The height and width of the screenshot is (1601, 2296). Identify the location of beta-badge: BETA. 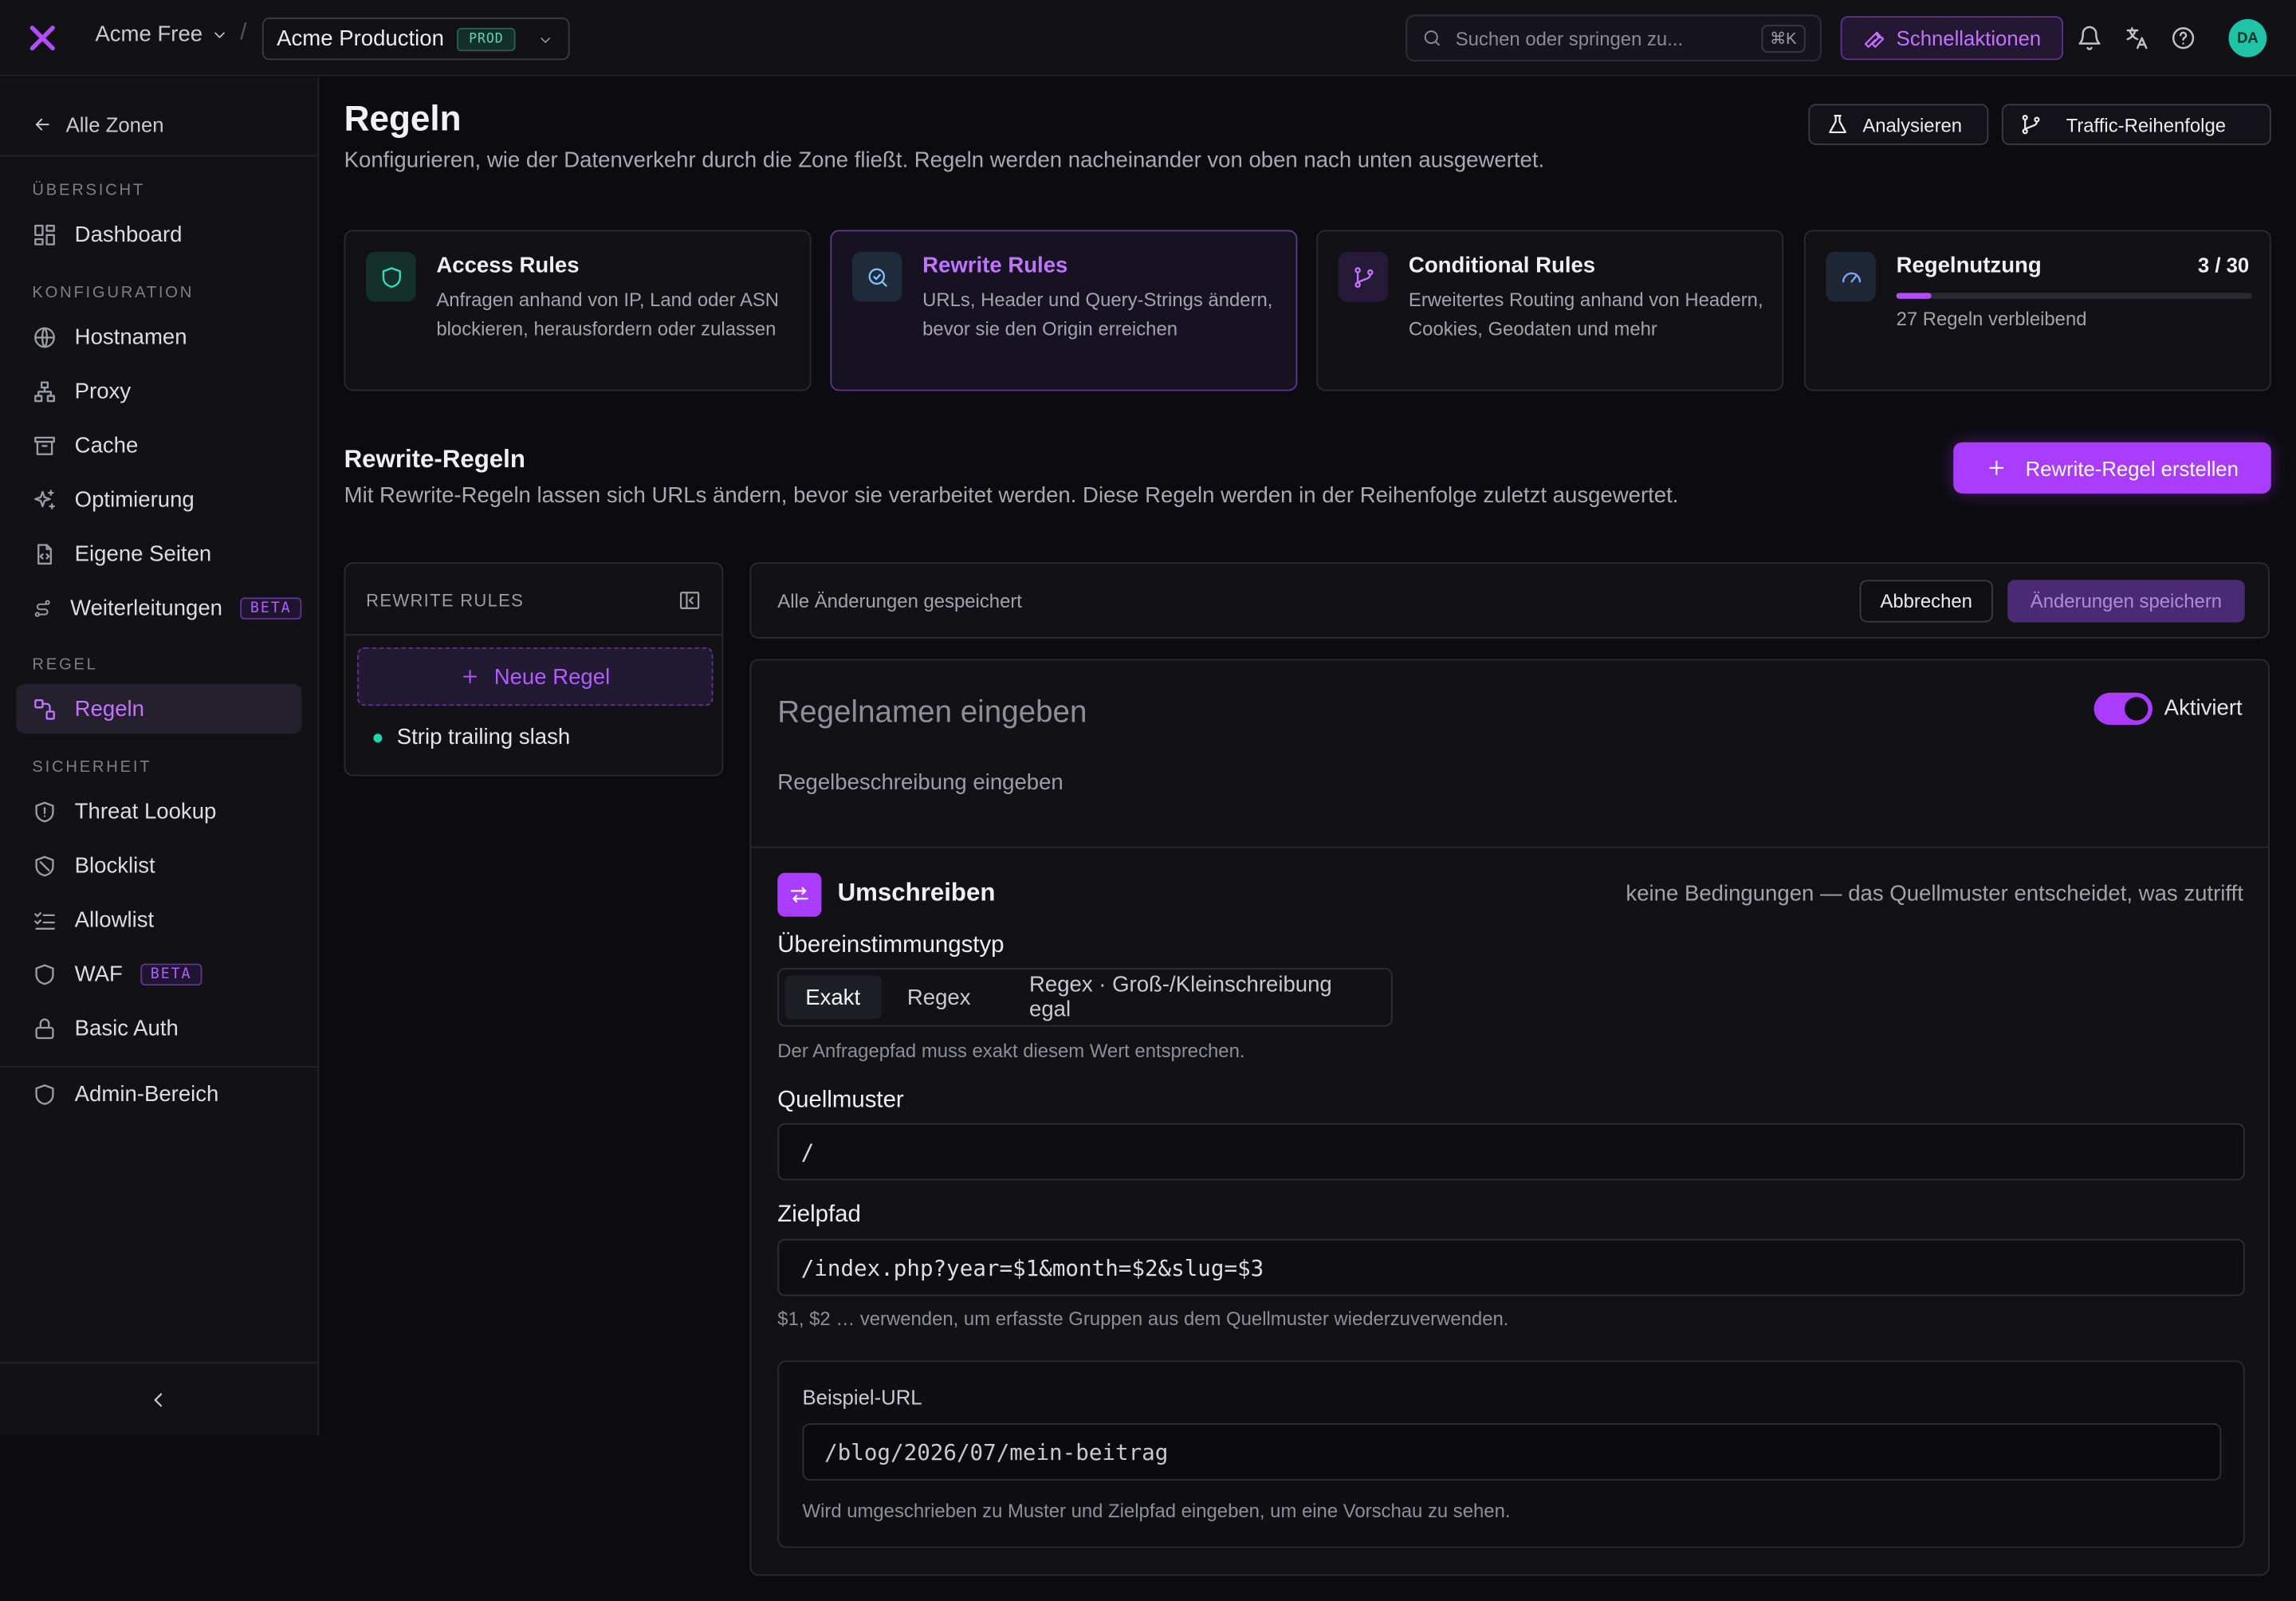
(271, 608).